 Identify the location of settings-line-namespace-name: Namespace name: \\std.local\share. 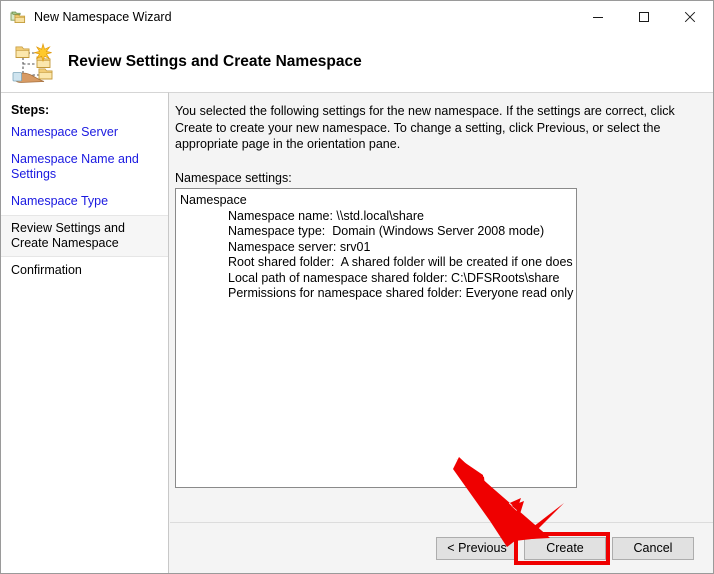
(326, 215).